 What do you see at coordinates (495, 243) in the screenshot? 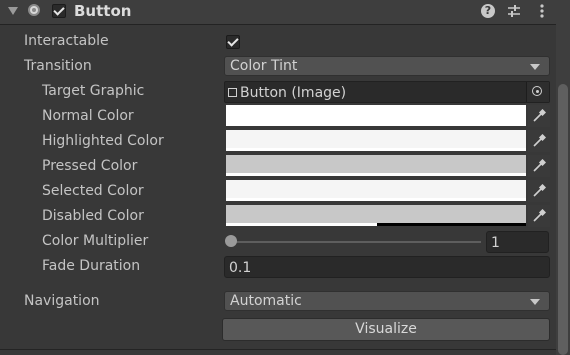
I see `color-multiplier-value: 1` at bounding box center [495, 243].